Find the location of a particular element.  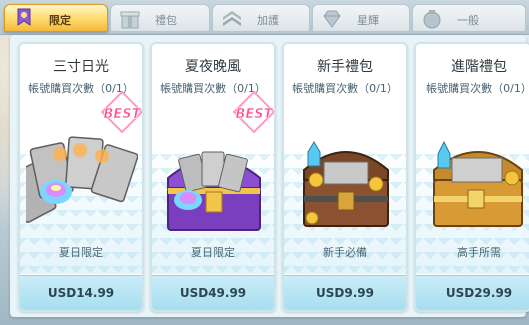

tab-gift-packs: 禮包 is located at coordinates (160, 18).